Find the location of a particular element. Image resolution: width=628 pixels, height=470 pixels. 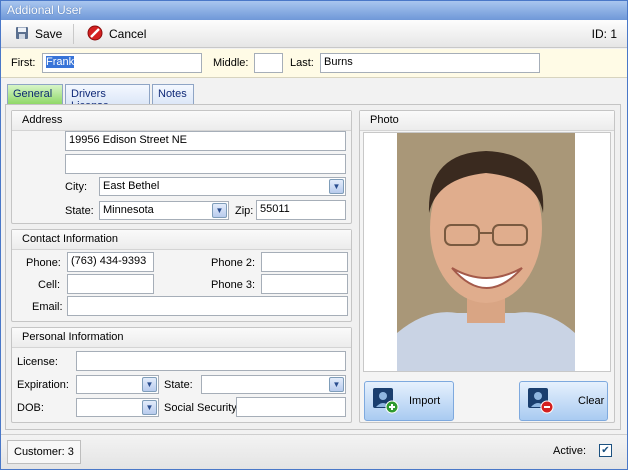

email-field is located at coordinates (207, 306).